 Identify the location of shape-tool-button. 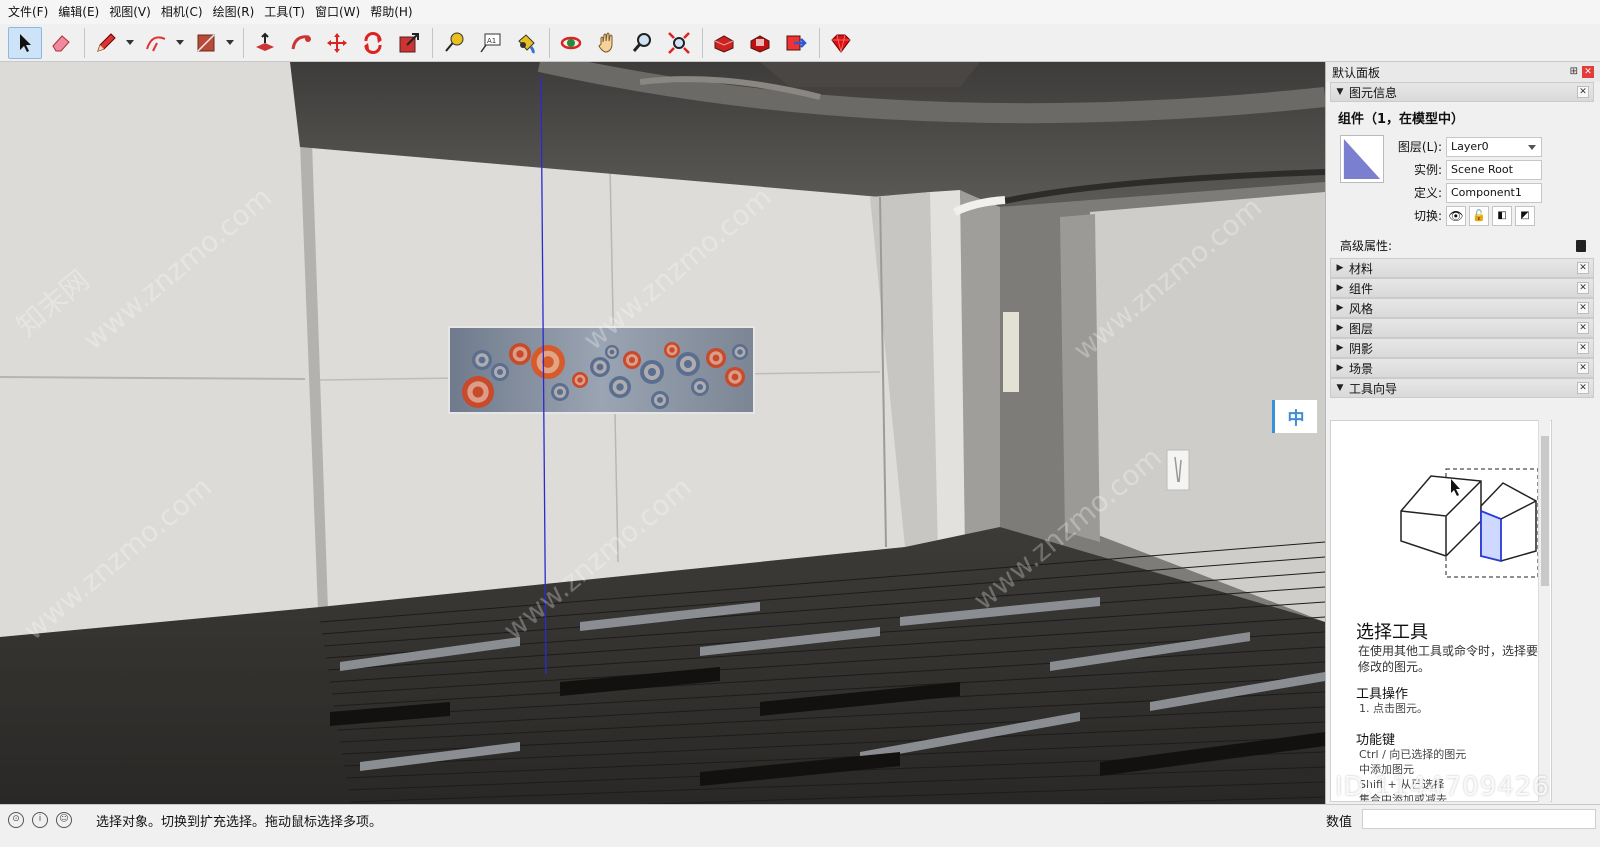
(206, 43).